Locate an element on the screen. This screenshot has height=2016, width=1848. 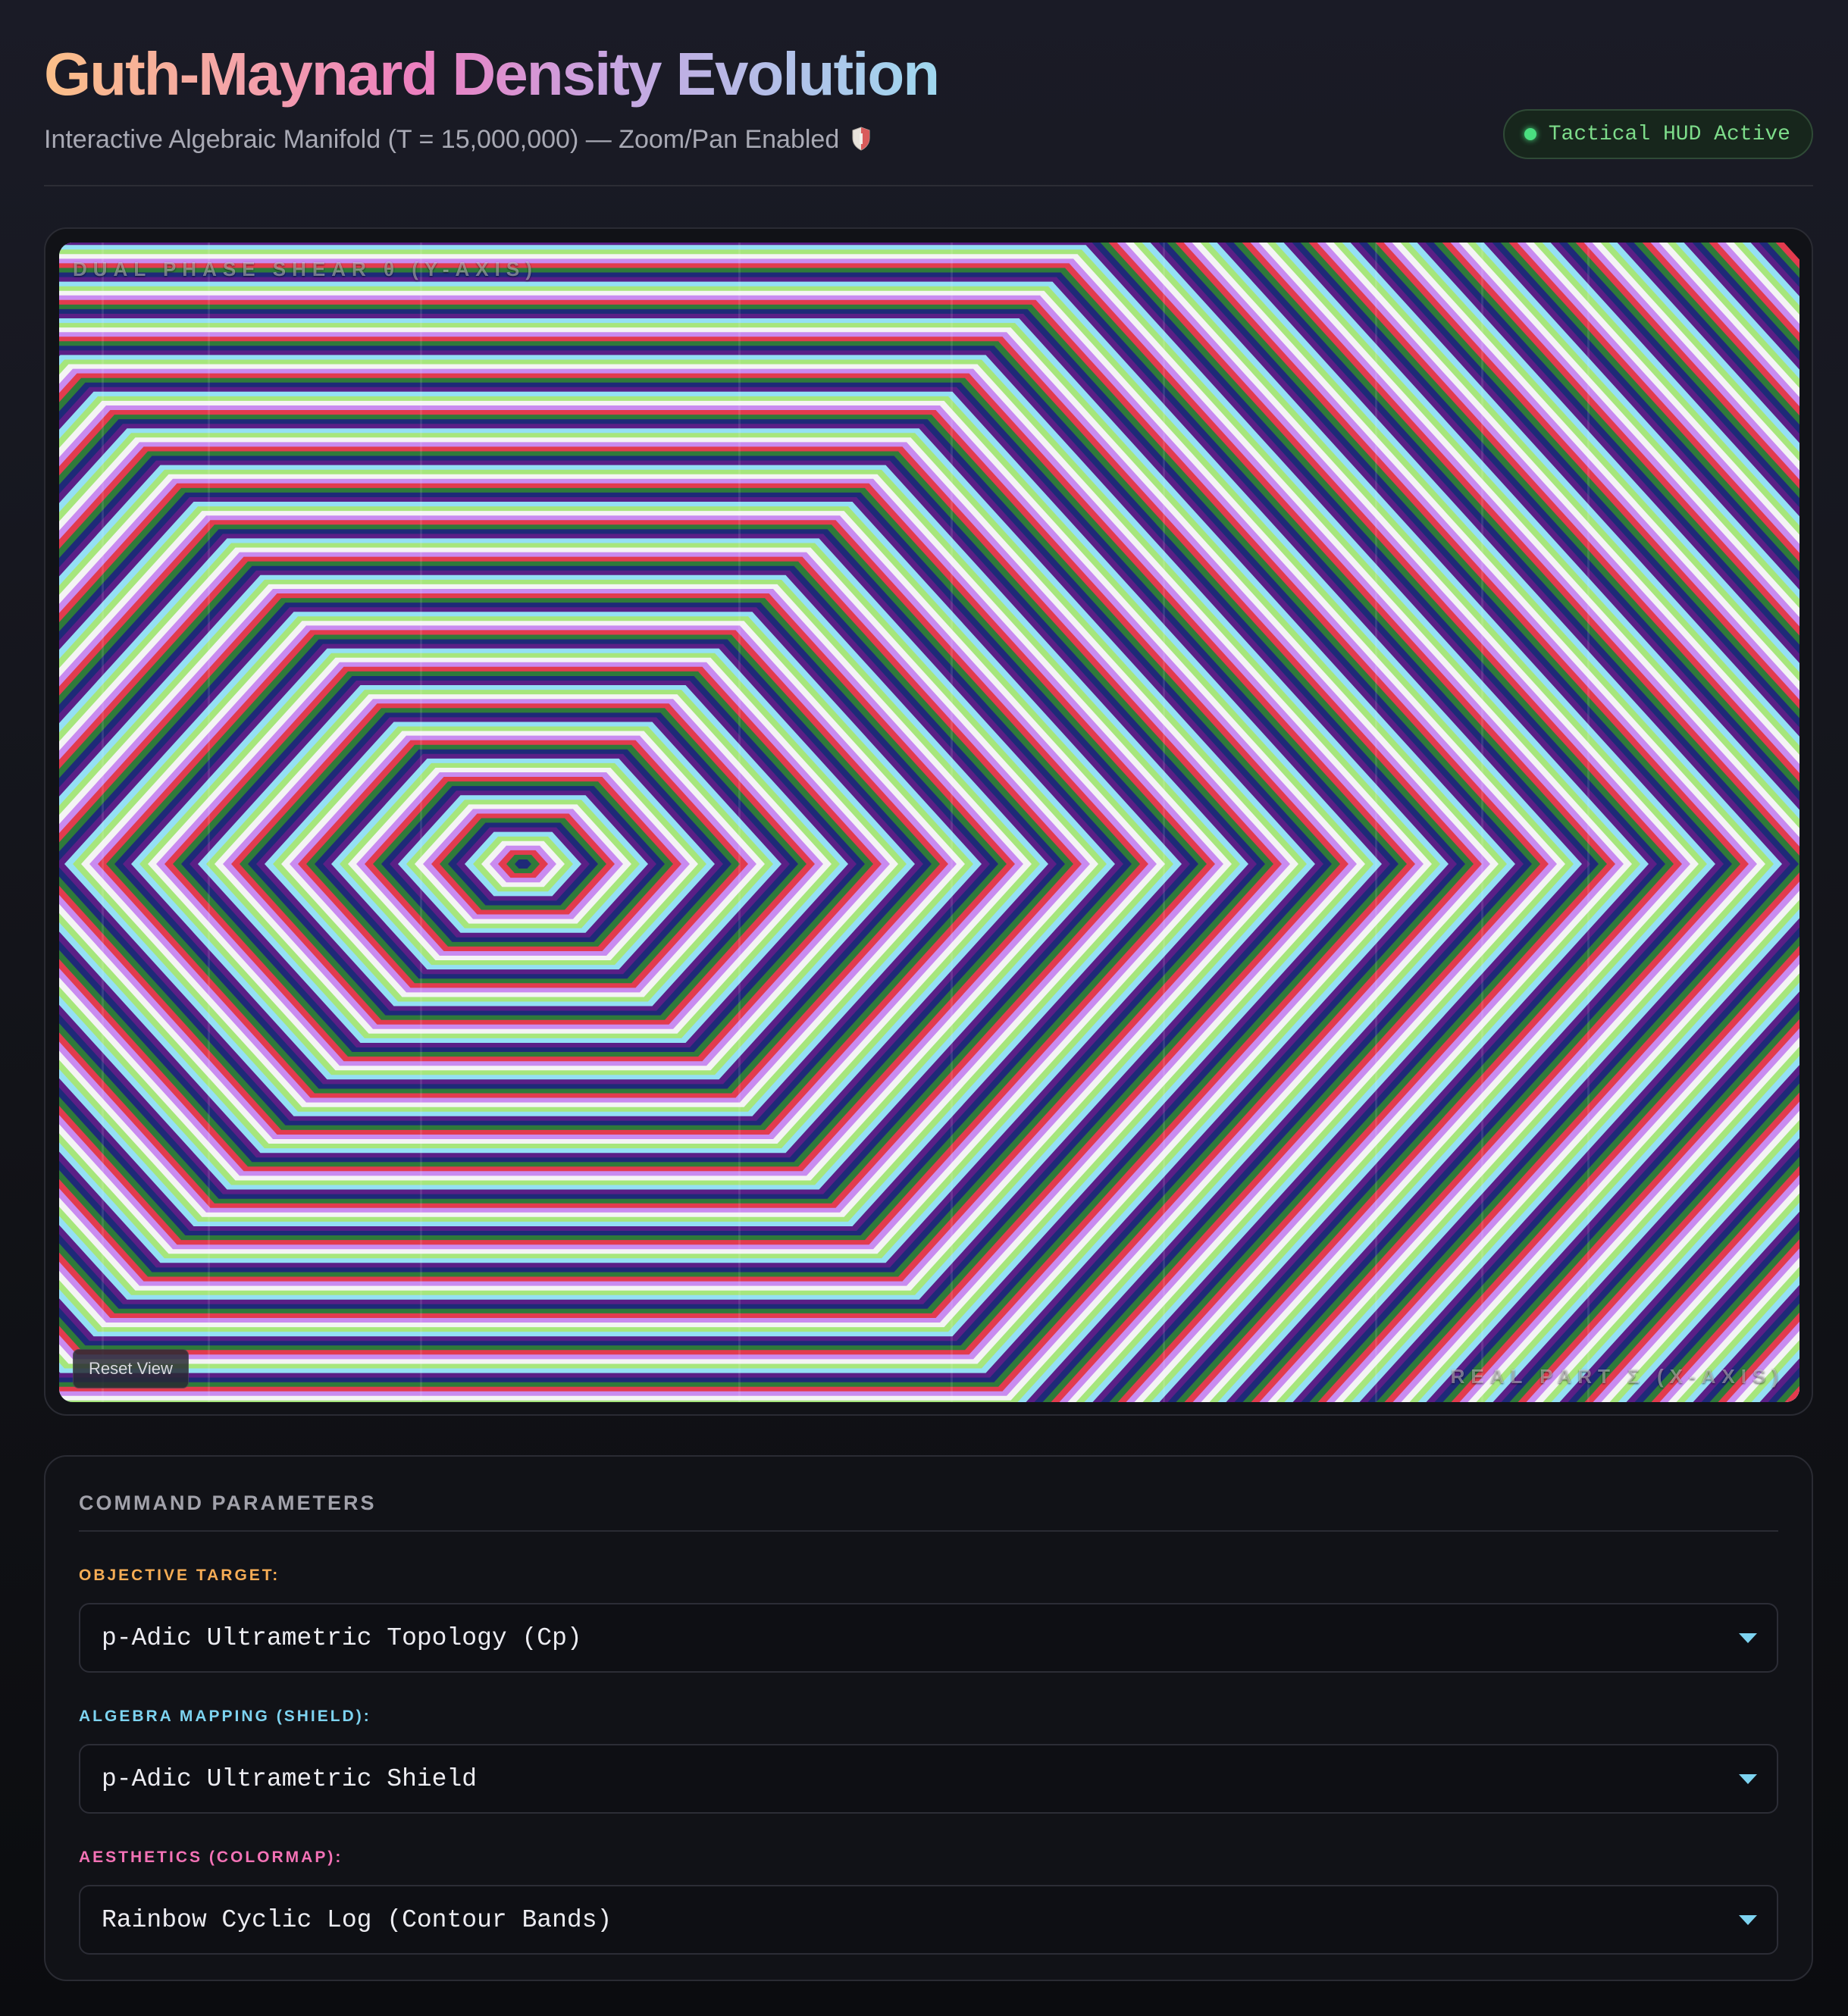
algebra-mapping-label: ALGEBRA MAPPING (SHIELD): is located at coordinates (225, 1716).